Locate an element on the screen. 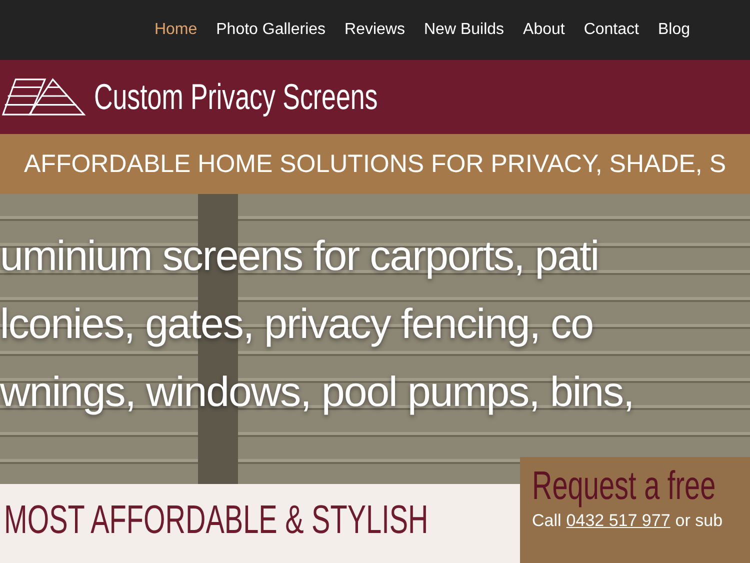 This screenshot has width=750, height=563. tagline: AFFORDABLE HOME SOLUTIONS FOR PRIVACY, SHADE, S is located at coordinates (375, 164).